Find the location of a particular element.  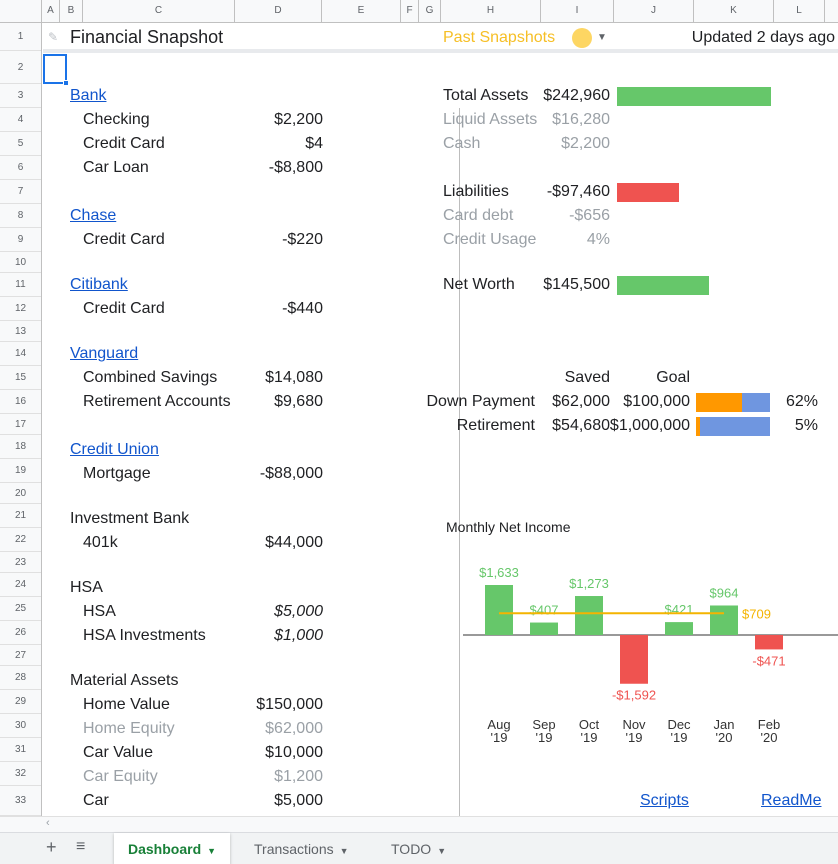

column-header-f: F is located at coordinates (410, 11).